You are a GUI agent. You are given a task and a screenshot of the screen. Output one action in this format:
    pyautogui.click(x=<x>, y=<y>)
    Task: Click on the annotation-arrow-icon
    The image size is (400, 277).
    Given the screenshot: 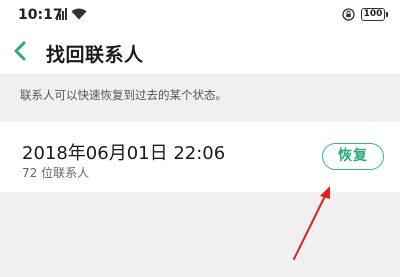 What is the action you would take?
    pyautogui.click(x=311, y=223)
    